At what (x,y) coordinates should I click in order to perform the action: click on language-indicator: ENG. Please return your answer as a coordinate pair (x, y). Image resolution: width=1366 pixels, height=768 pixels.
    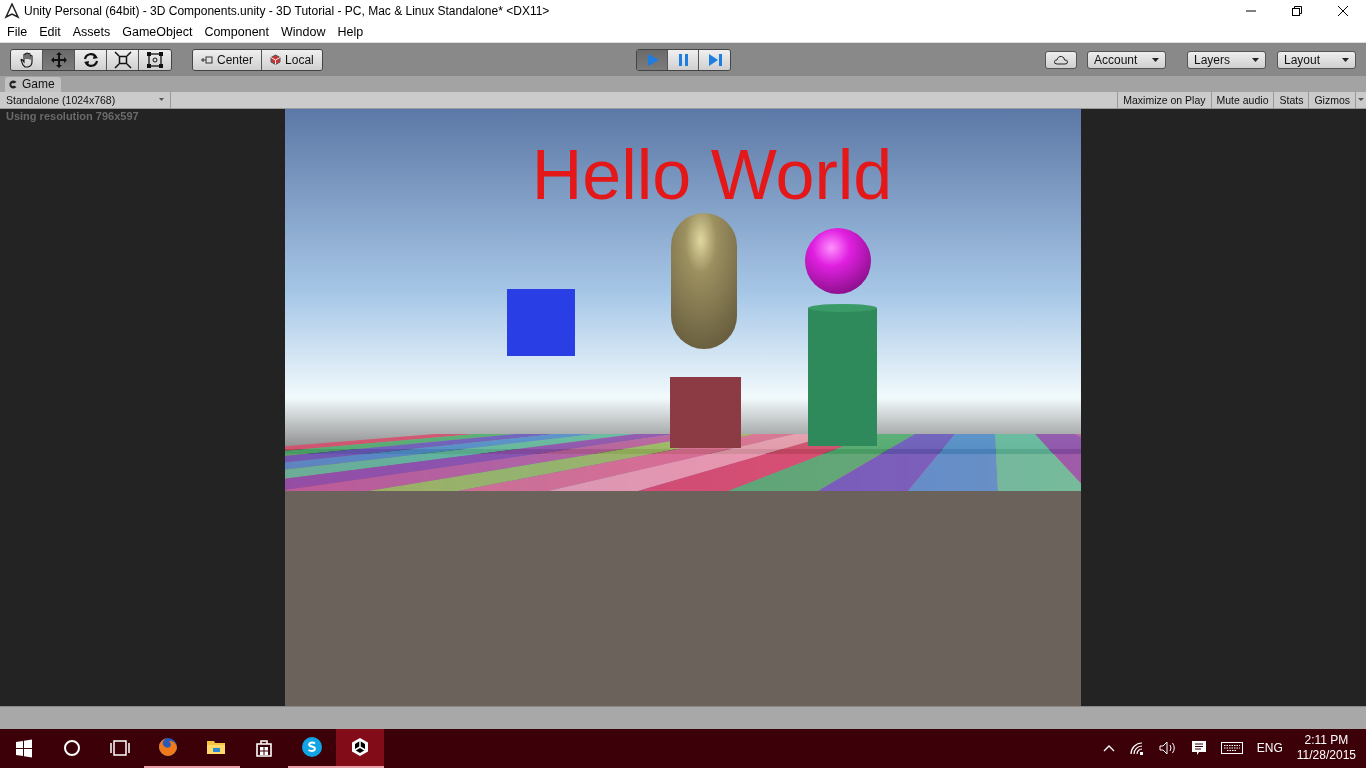
    Looking at the image, I should click on (1269, 748).